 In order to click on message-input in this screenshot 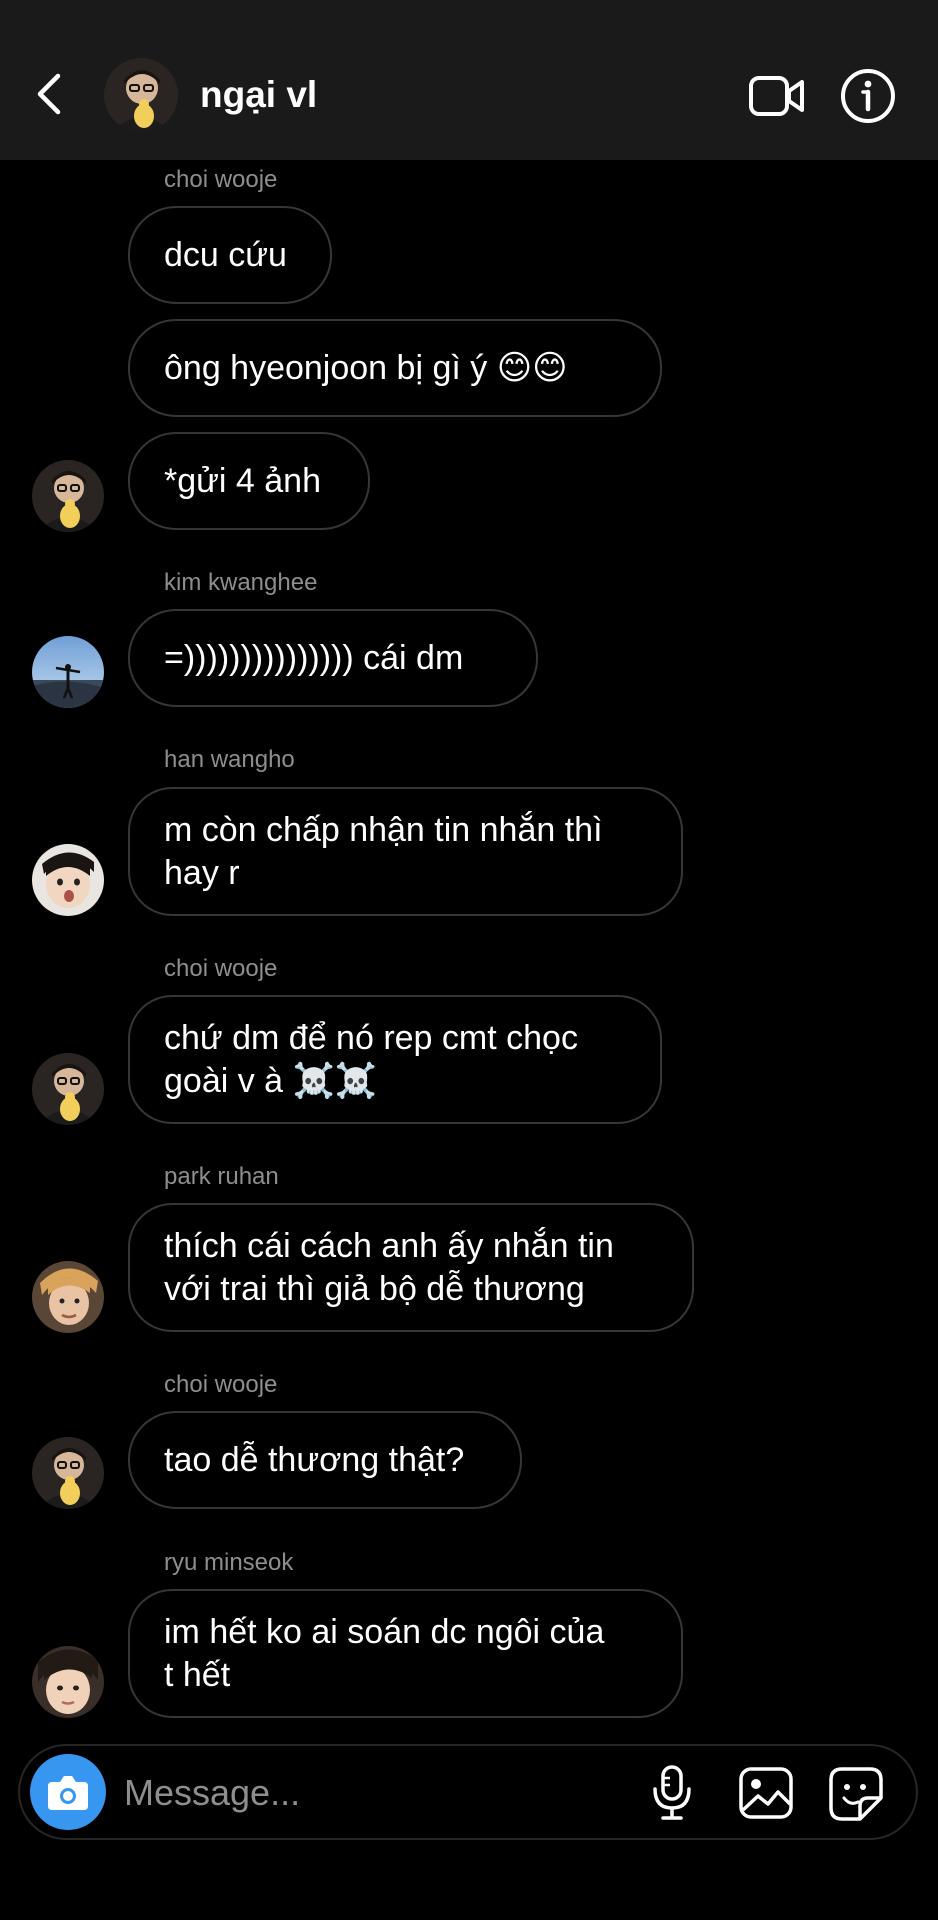, I will do `click(324, 1793)`.